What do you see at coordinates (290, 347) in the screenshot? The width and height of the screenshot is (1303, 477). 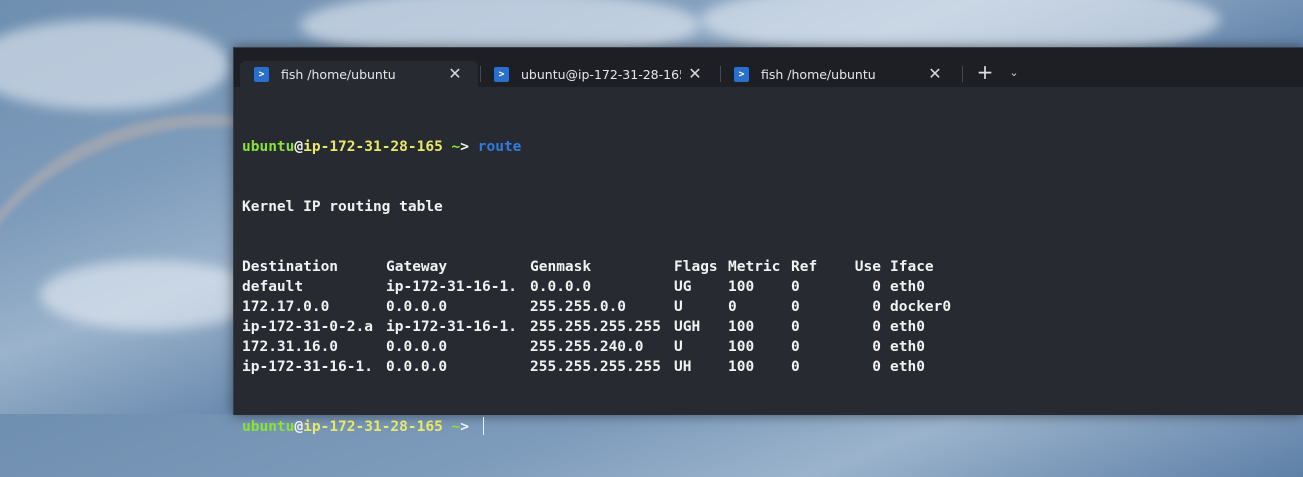 I see `cell-destination: 172.31.16.0` at bounding box center [290, 347].